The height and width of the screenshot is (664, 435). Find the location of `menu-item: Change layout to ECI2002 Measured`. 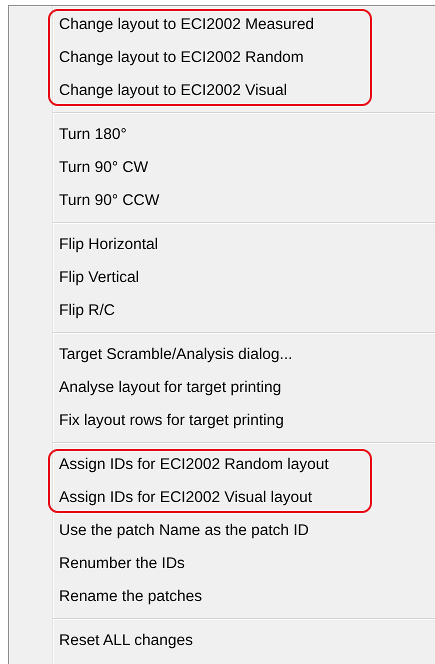

menu-item: Change layout to ECI2002 Measured is located at coordinates (216, 24).